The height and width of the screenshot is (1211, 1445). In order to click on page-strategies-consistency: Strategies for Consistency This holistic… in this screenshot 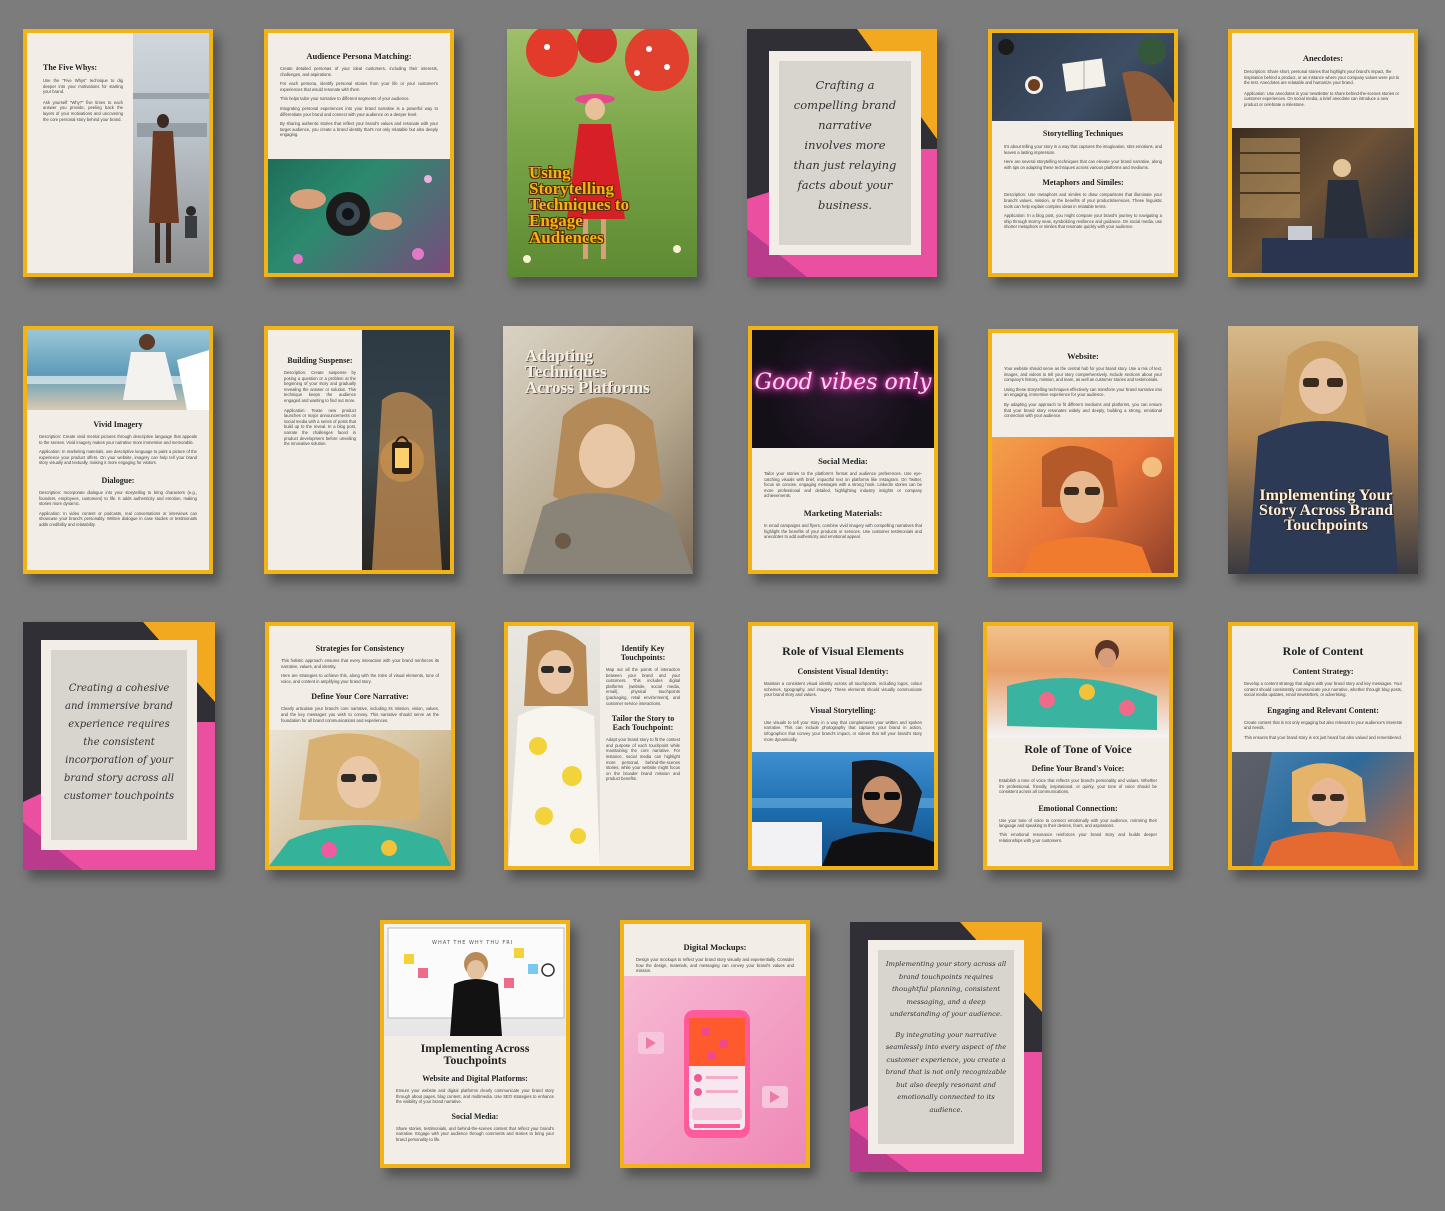, I will do `click(360, 746)`.